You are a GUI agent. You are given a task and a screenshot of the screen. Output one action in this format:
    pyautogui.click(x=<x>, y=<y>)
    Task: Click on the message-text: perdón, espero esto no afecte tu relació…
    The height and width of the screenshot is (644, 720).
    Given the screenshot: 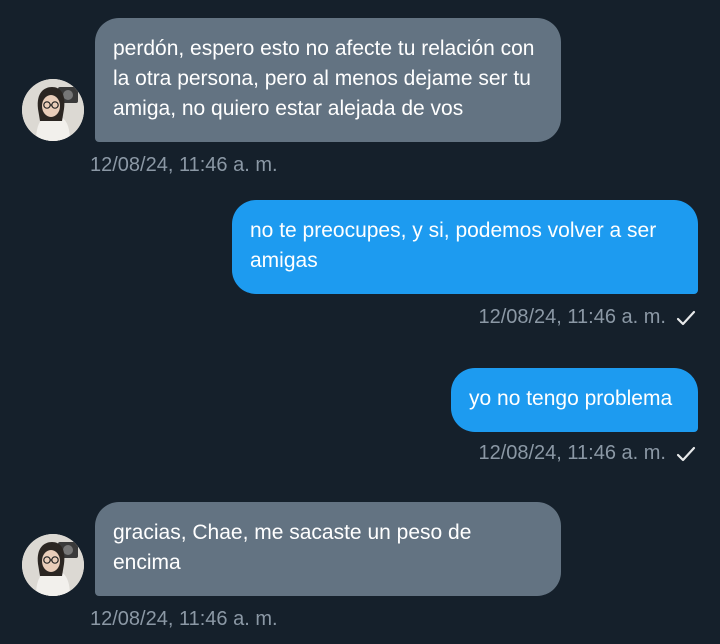 What is the action you would take?
    pyautogui.click(x=324, y=78)
    